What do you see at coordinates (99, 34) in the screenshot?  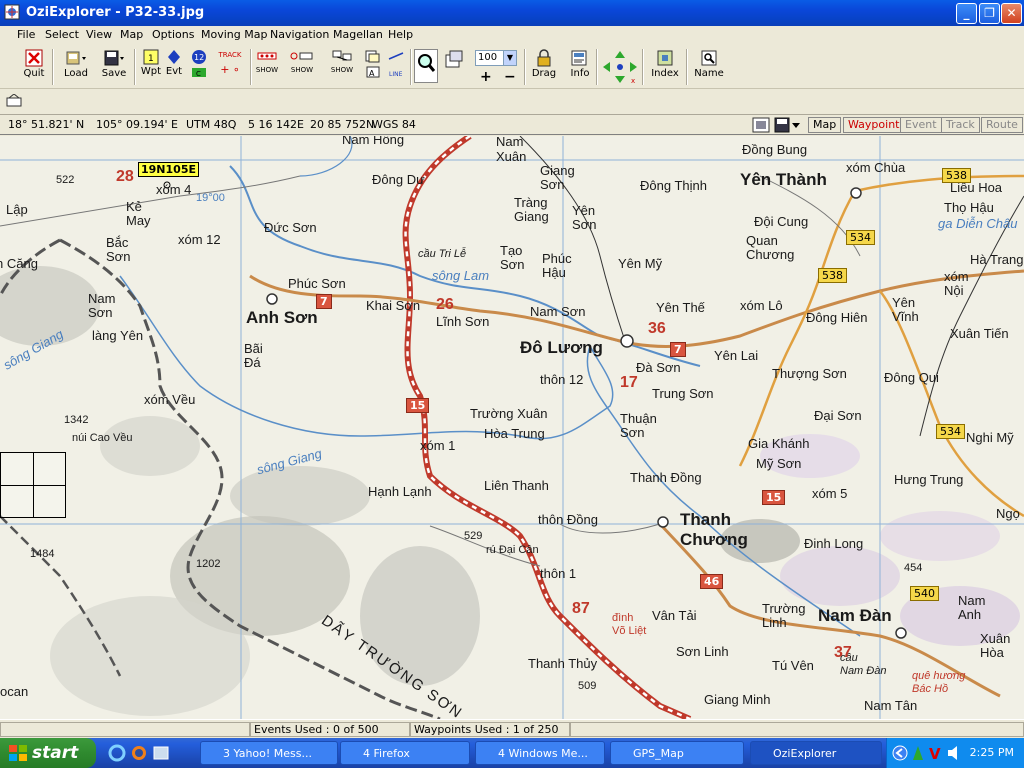 I see `menu-view: View` at bounding box center [99, 34].